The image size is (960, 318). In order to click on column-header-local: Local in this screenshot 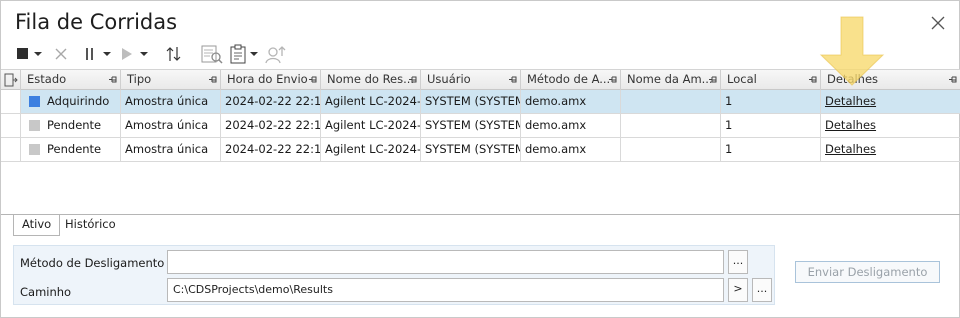, I will do `click(771, 80)`.